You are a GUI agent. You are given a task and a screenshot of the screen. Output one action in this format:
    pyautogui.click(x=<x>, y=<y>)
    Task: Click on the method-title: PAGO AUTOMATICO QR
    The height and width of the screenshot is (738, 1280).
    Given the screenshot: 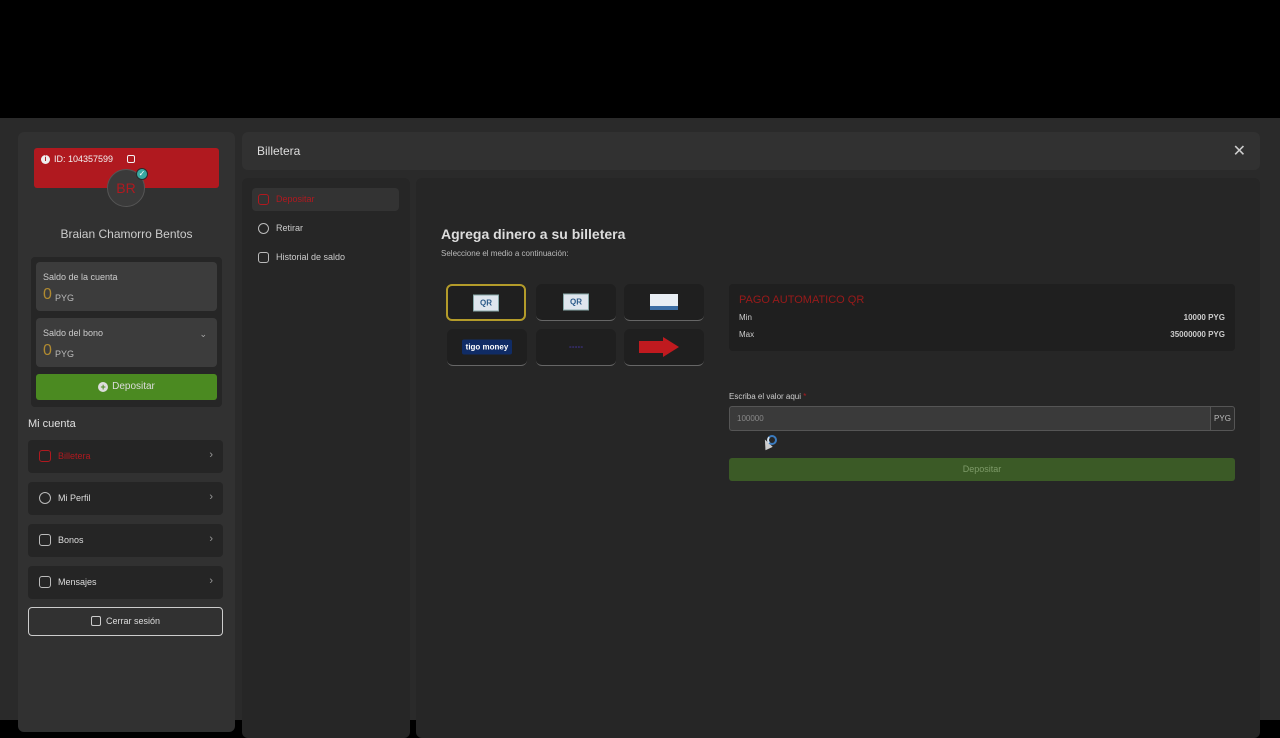 What is the action you would take?
    pyautogui.click(x=802, y=300)
    